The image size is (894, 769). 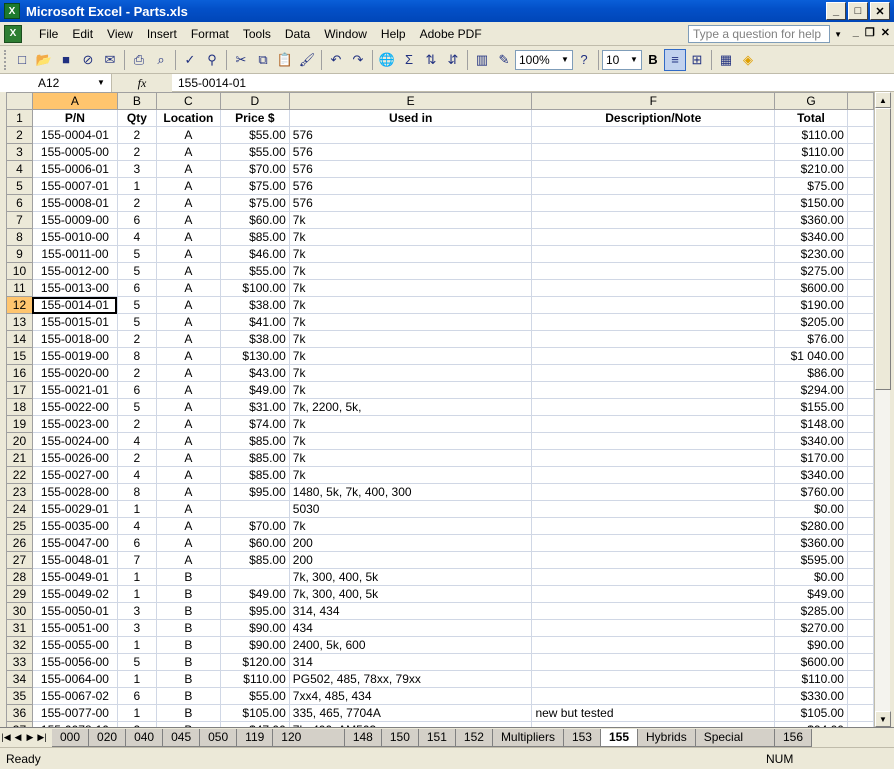 I want to click on row-header: 23, so click(x=19, y=492).